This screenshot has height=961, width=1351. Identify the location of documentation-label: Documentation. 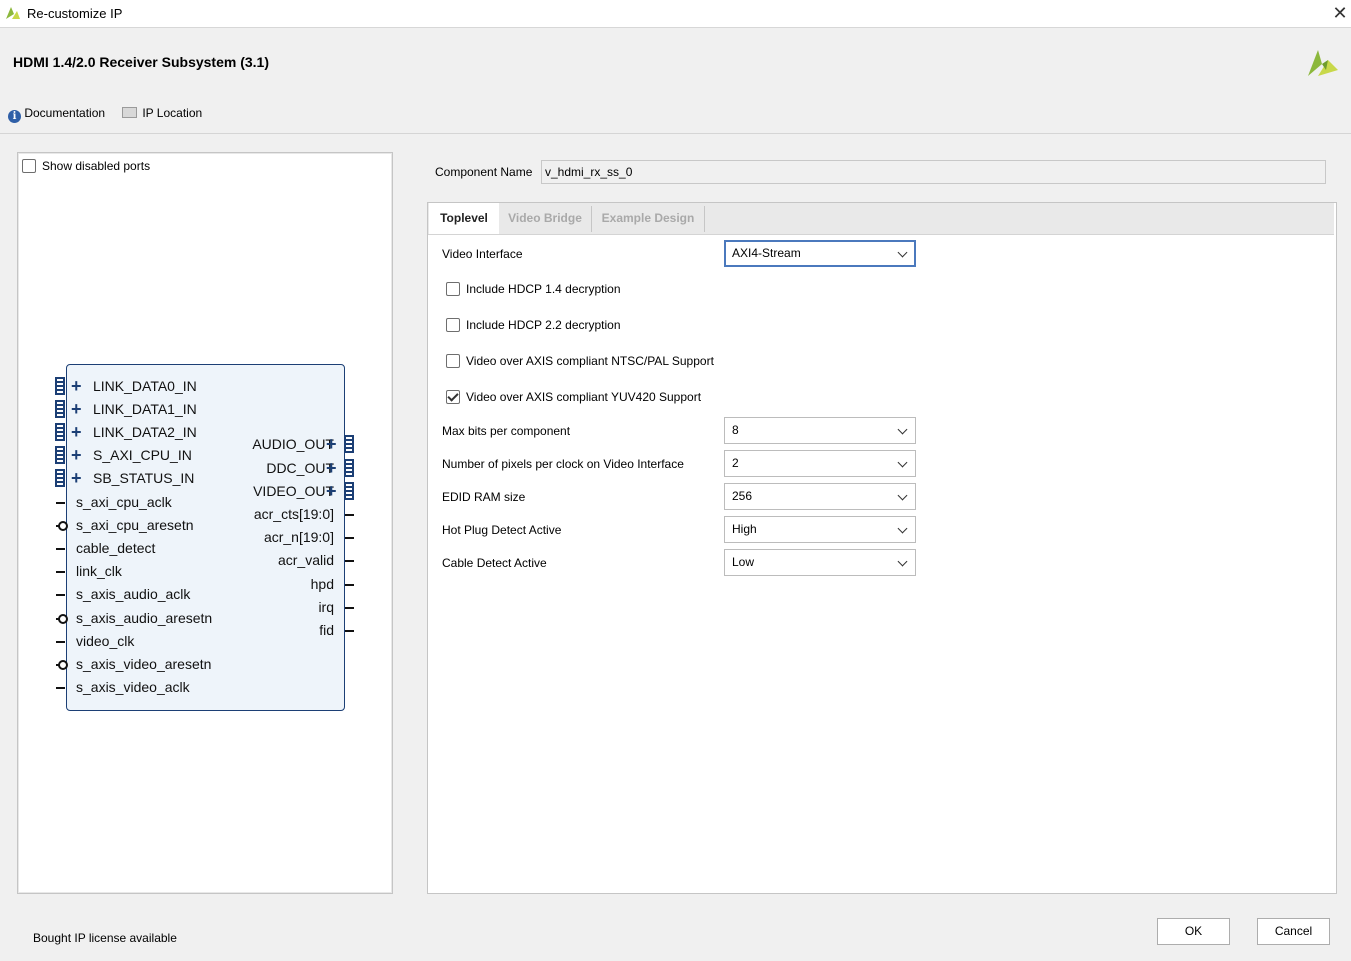
(65, 113).